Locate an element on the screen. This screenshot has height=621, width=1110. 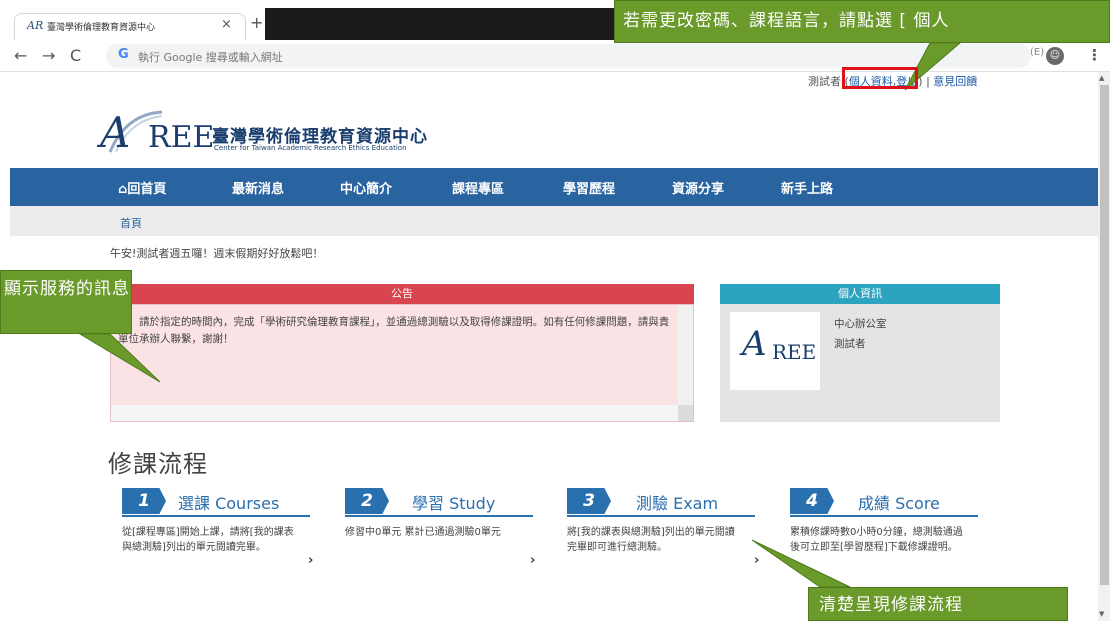
step-number-3: 3 is located at coordinates (589, 501).